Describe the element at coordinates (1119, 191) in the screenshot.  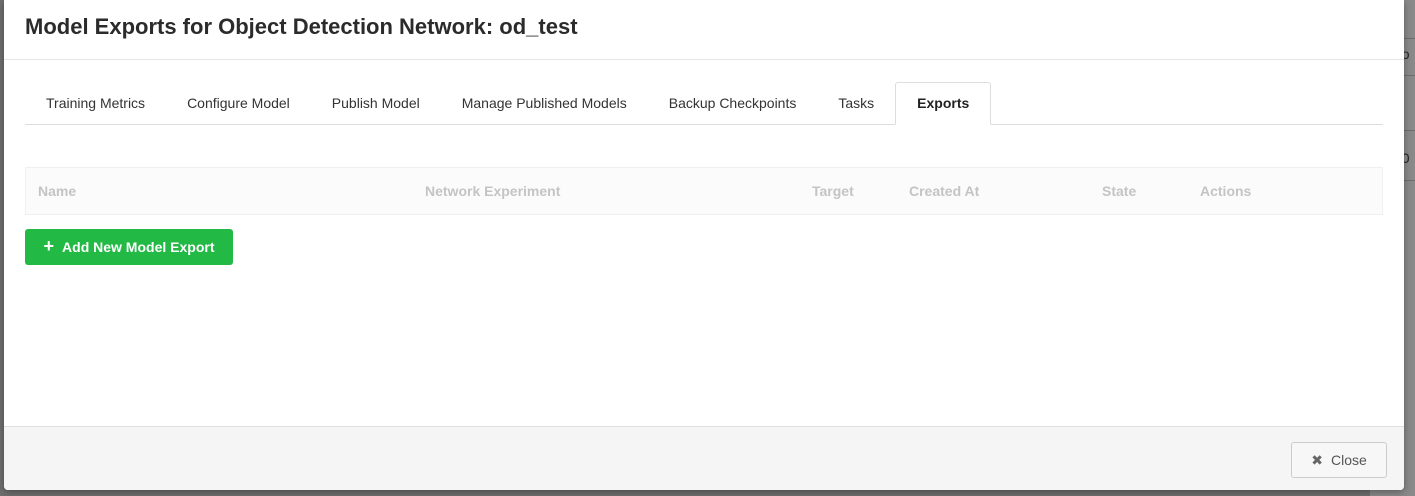
I see `column-header-state: State` at that location.